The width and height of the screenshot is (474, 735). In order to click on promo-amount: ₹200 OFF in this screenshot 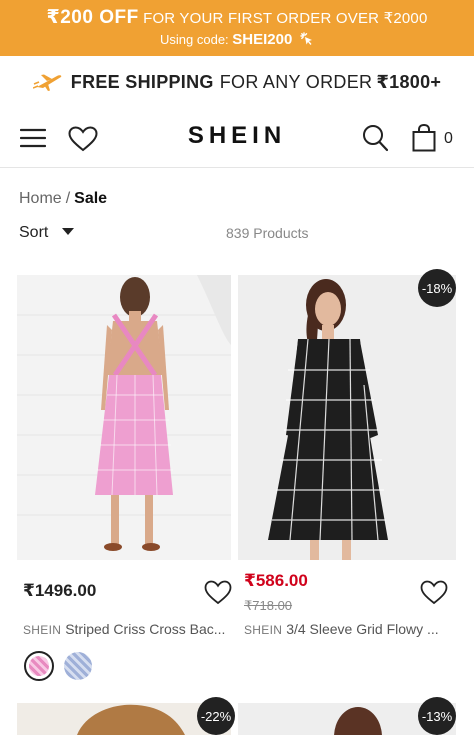, I will do `click(92, 17)`.